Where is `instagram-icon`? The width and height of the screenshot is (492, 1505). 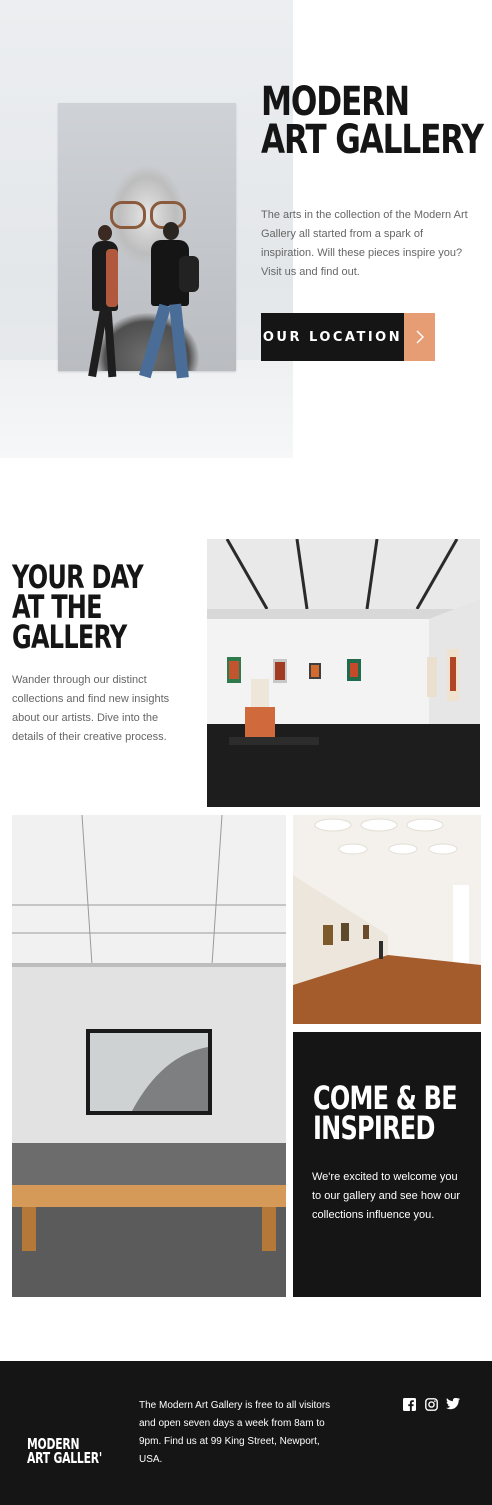 instagram-icon is located at coordinates (431, 1404).